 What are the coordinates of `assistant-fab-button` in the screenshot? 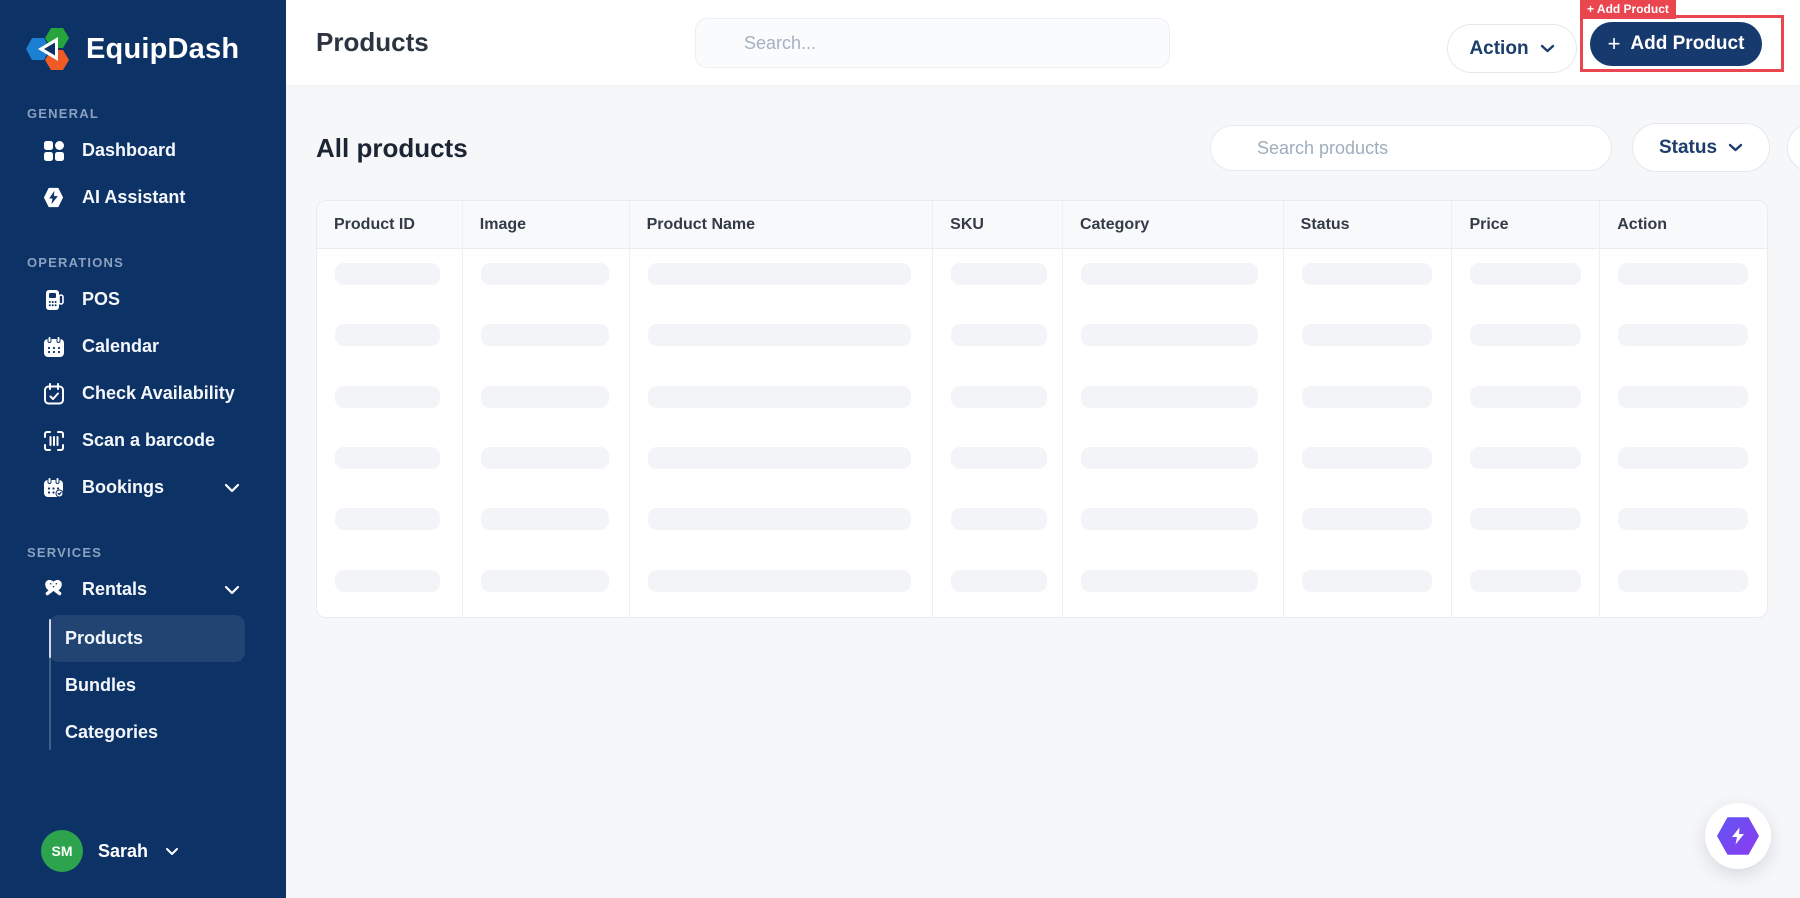 It's located at (1738, 836).